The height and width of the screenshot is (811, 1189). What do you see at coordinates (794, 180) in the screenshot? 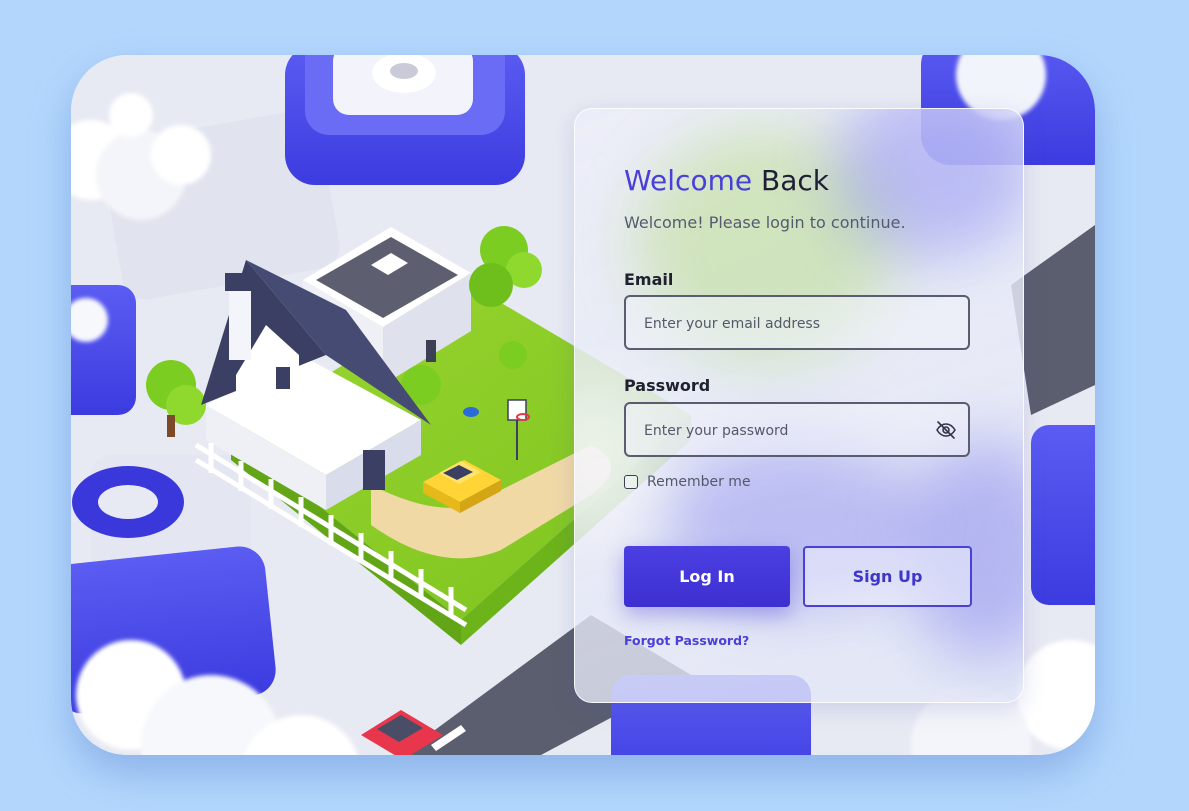
I see `title-rest: Back` at bounding box center [794, 180].